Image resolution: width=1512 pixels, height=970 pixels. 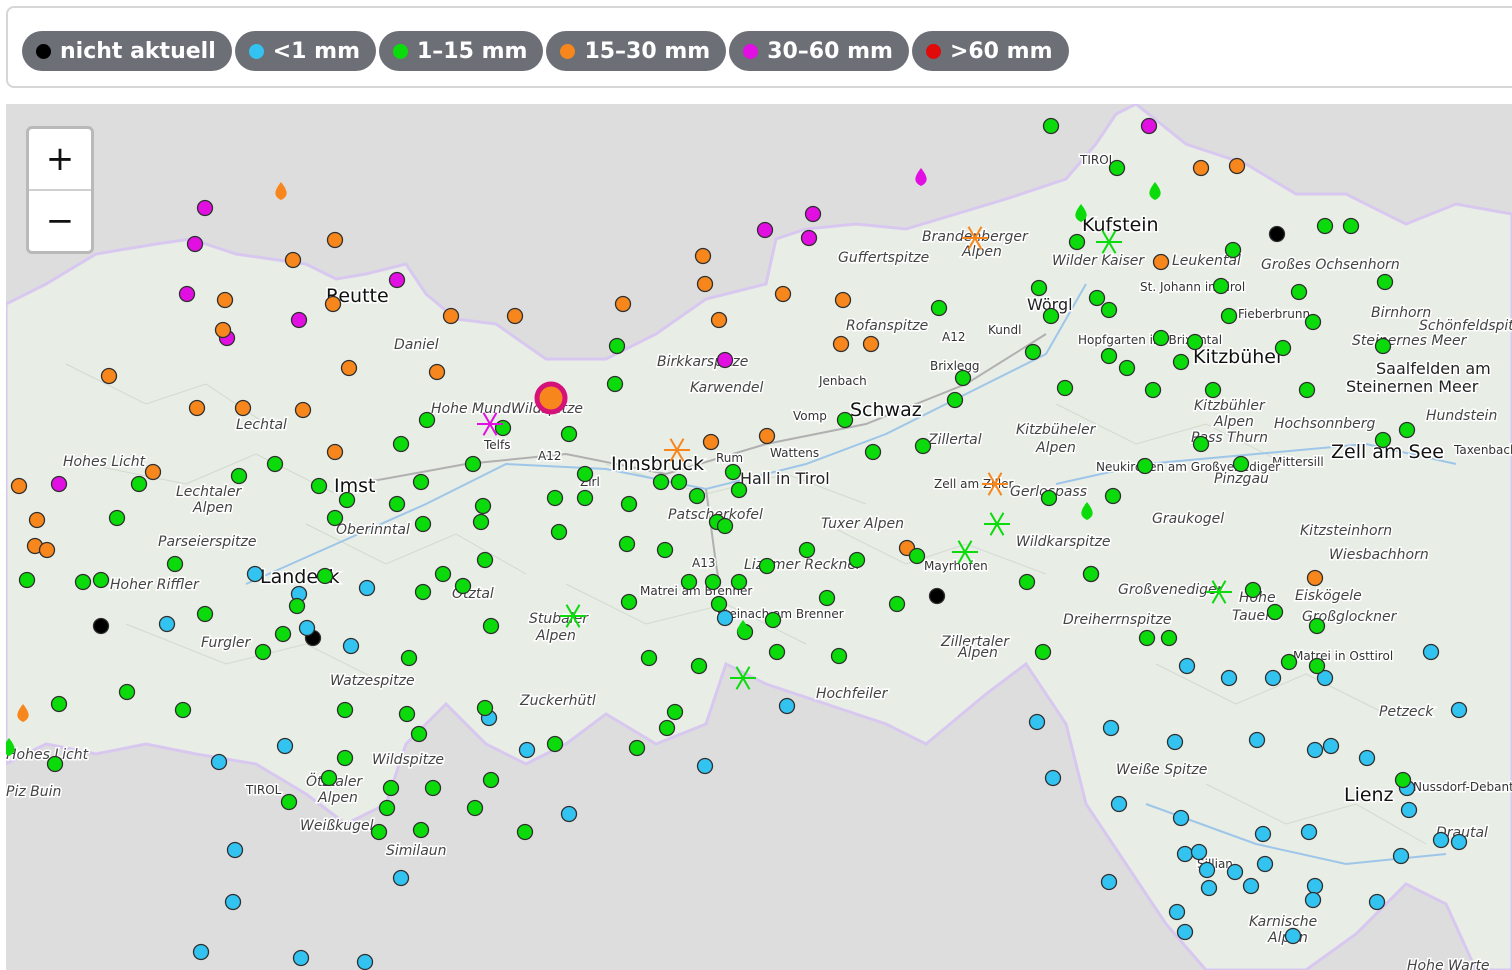 I want to click on legend-chip: >60 mm, so click(x=990, y=51).